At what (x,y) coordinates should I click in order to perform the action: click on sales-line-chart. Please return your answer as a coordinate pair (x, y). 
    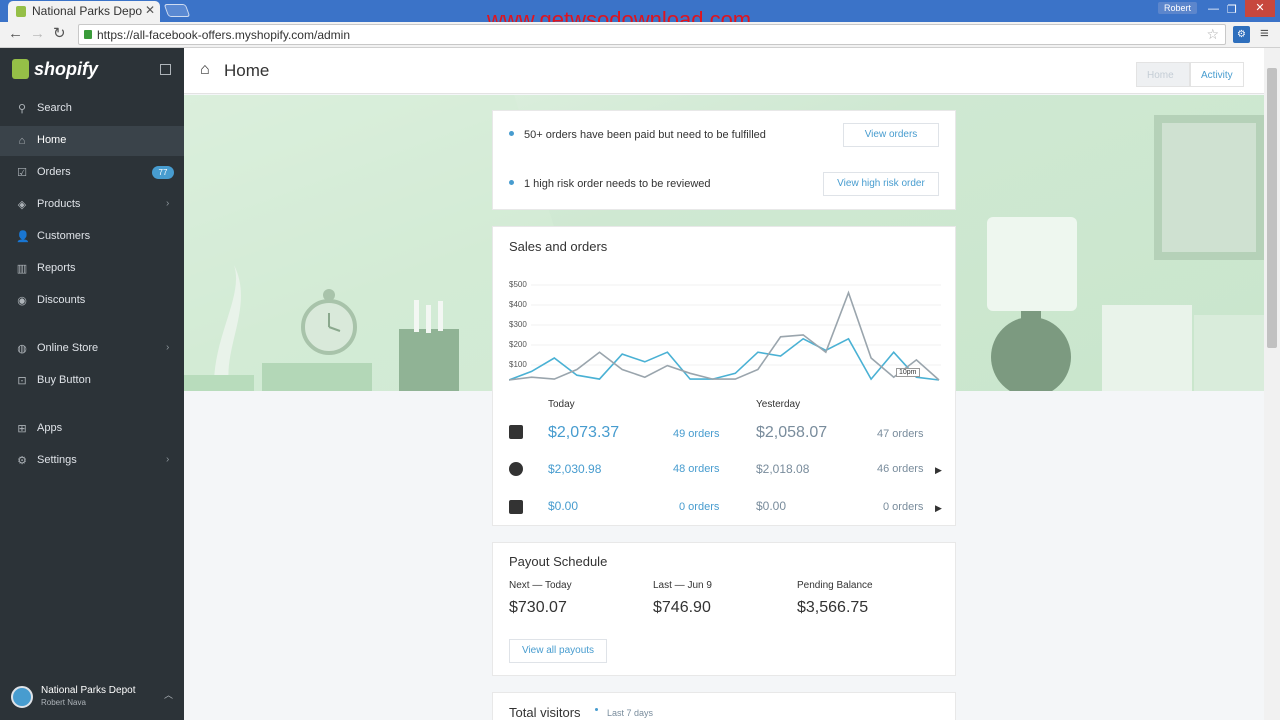
    Looking at the image, I should click on (725, 333).